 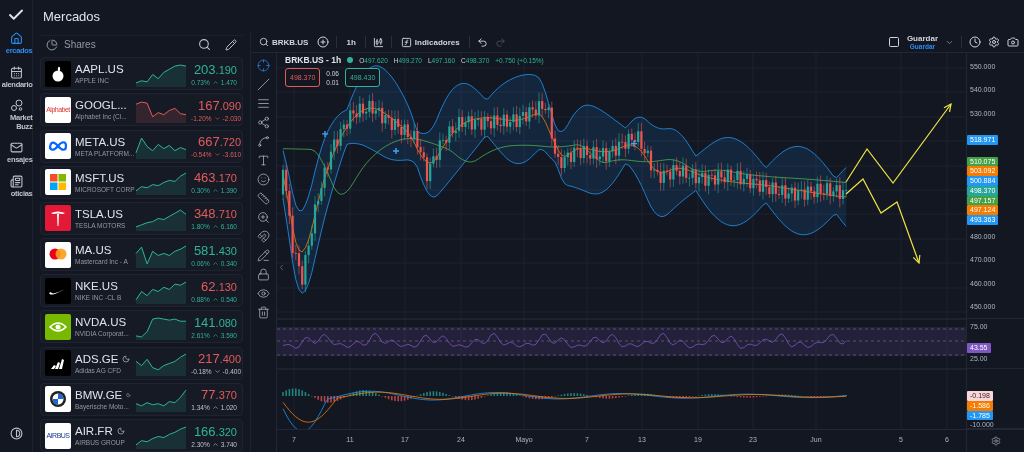 I want to click on bubbles-icon, so click(x=16, y=105).